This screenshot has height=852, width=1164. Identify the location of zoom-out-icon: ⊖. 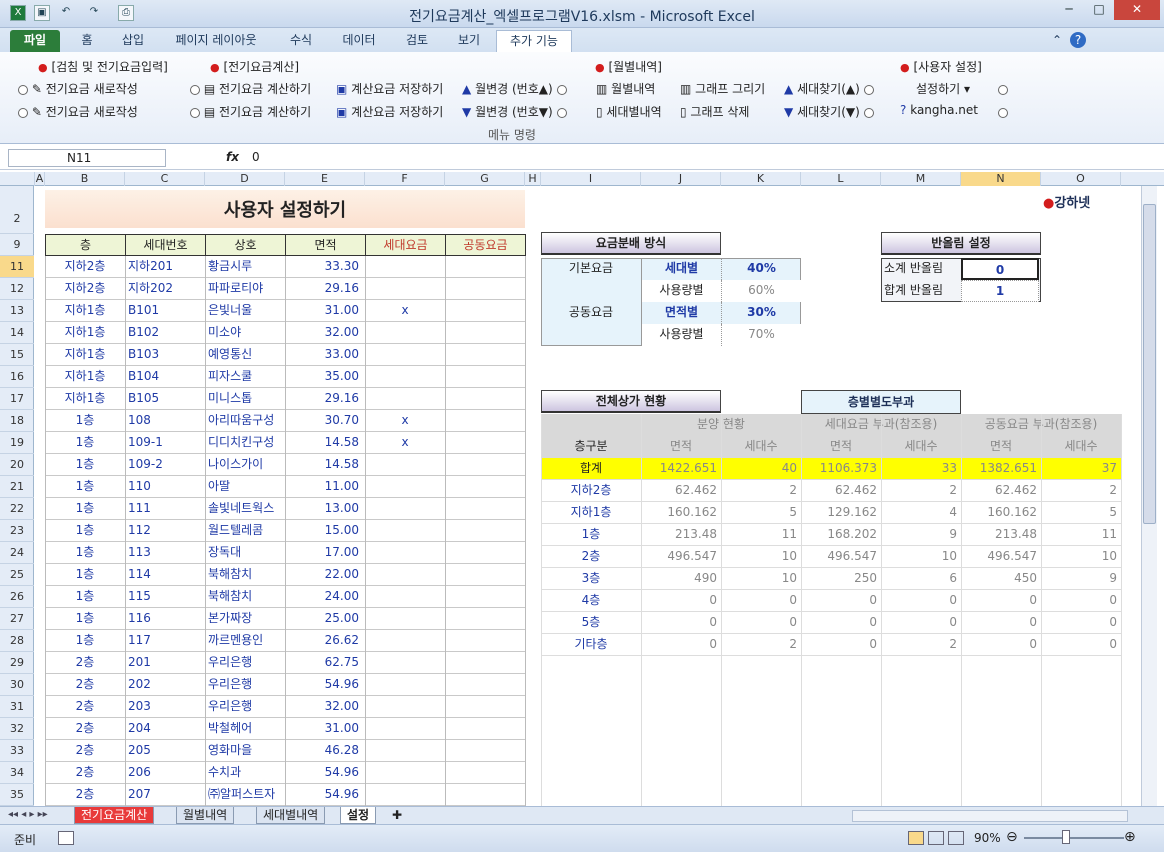
(1012, 837).